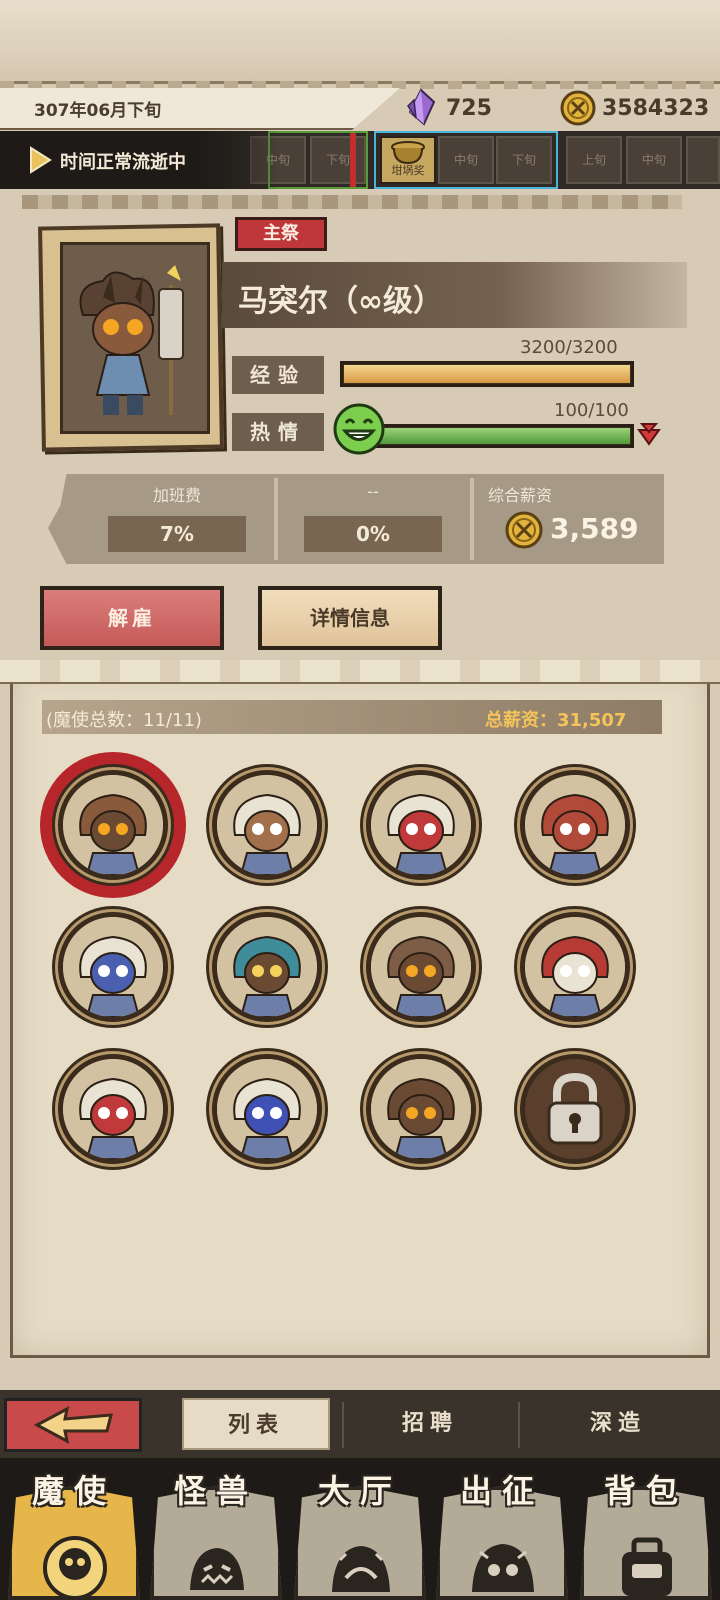 Image resolution: width=720 pixels, height=1600 pixels. I want to click on character-name: 马突尔（∞级）, so click(454, 295).